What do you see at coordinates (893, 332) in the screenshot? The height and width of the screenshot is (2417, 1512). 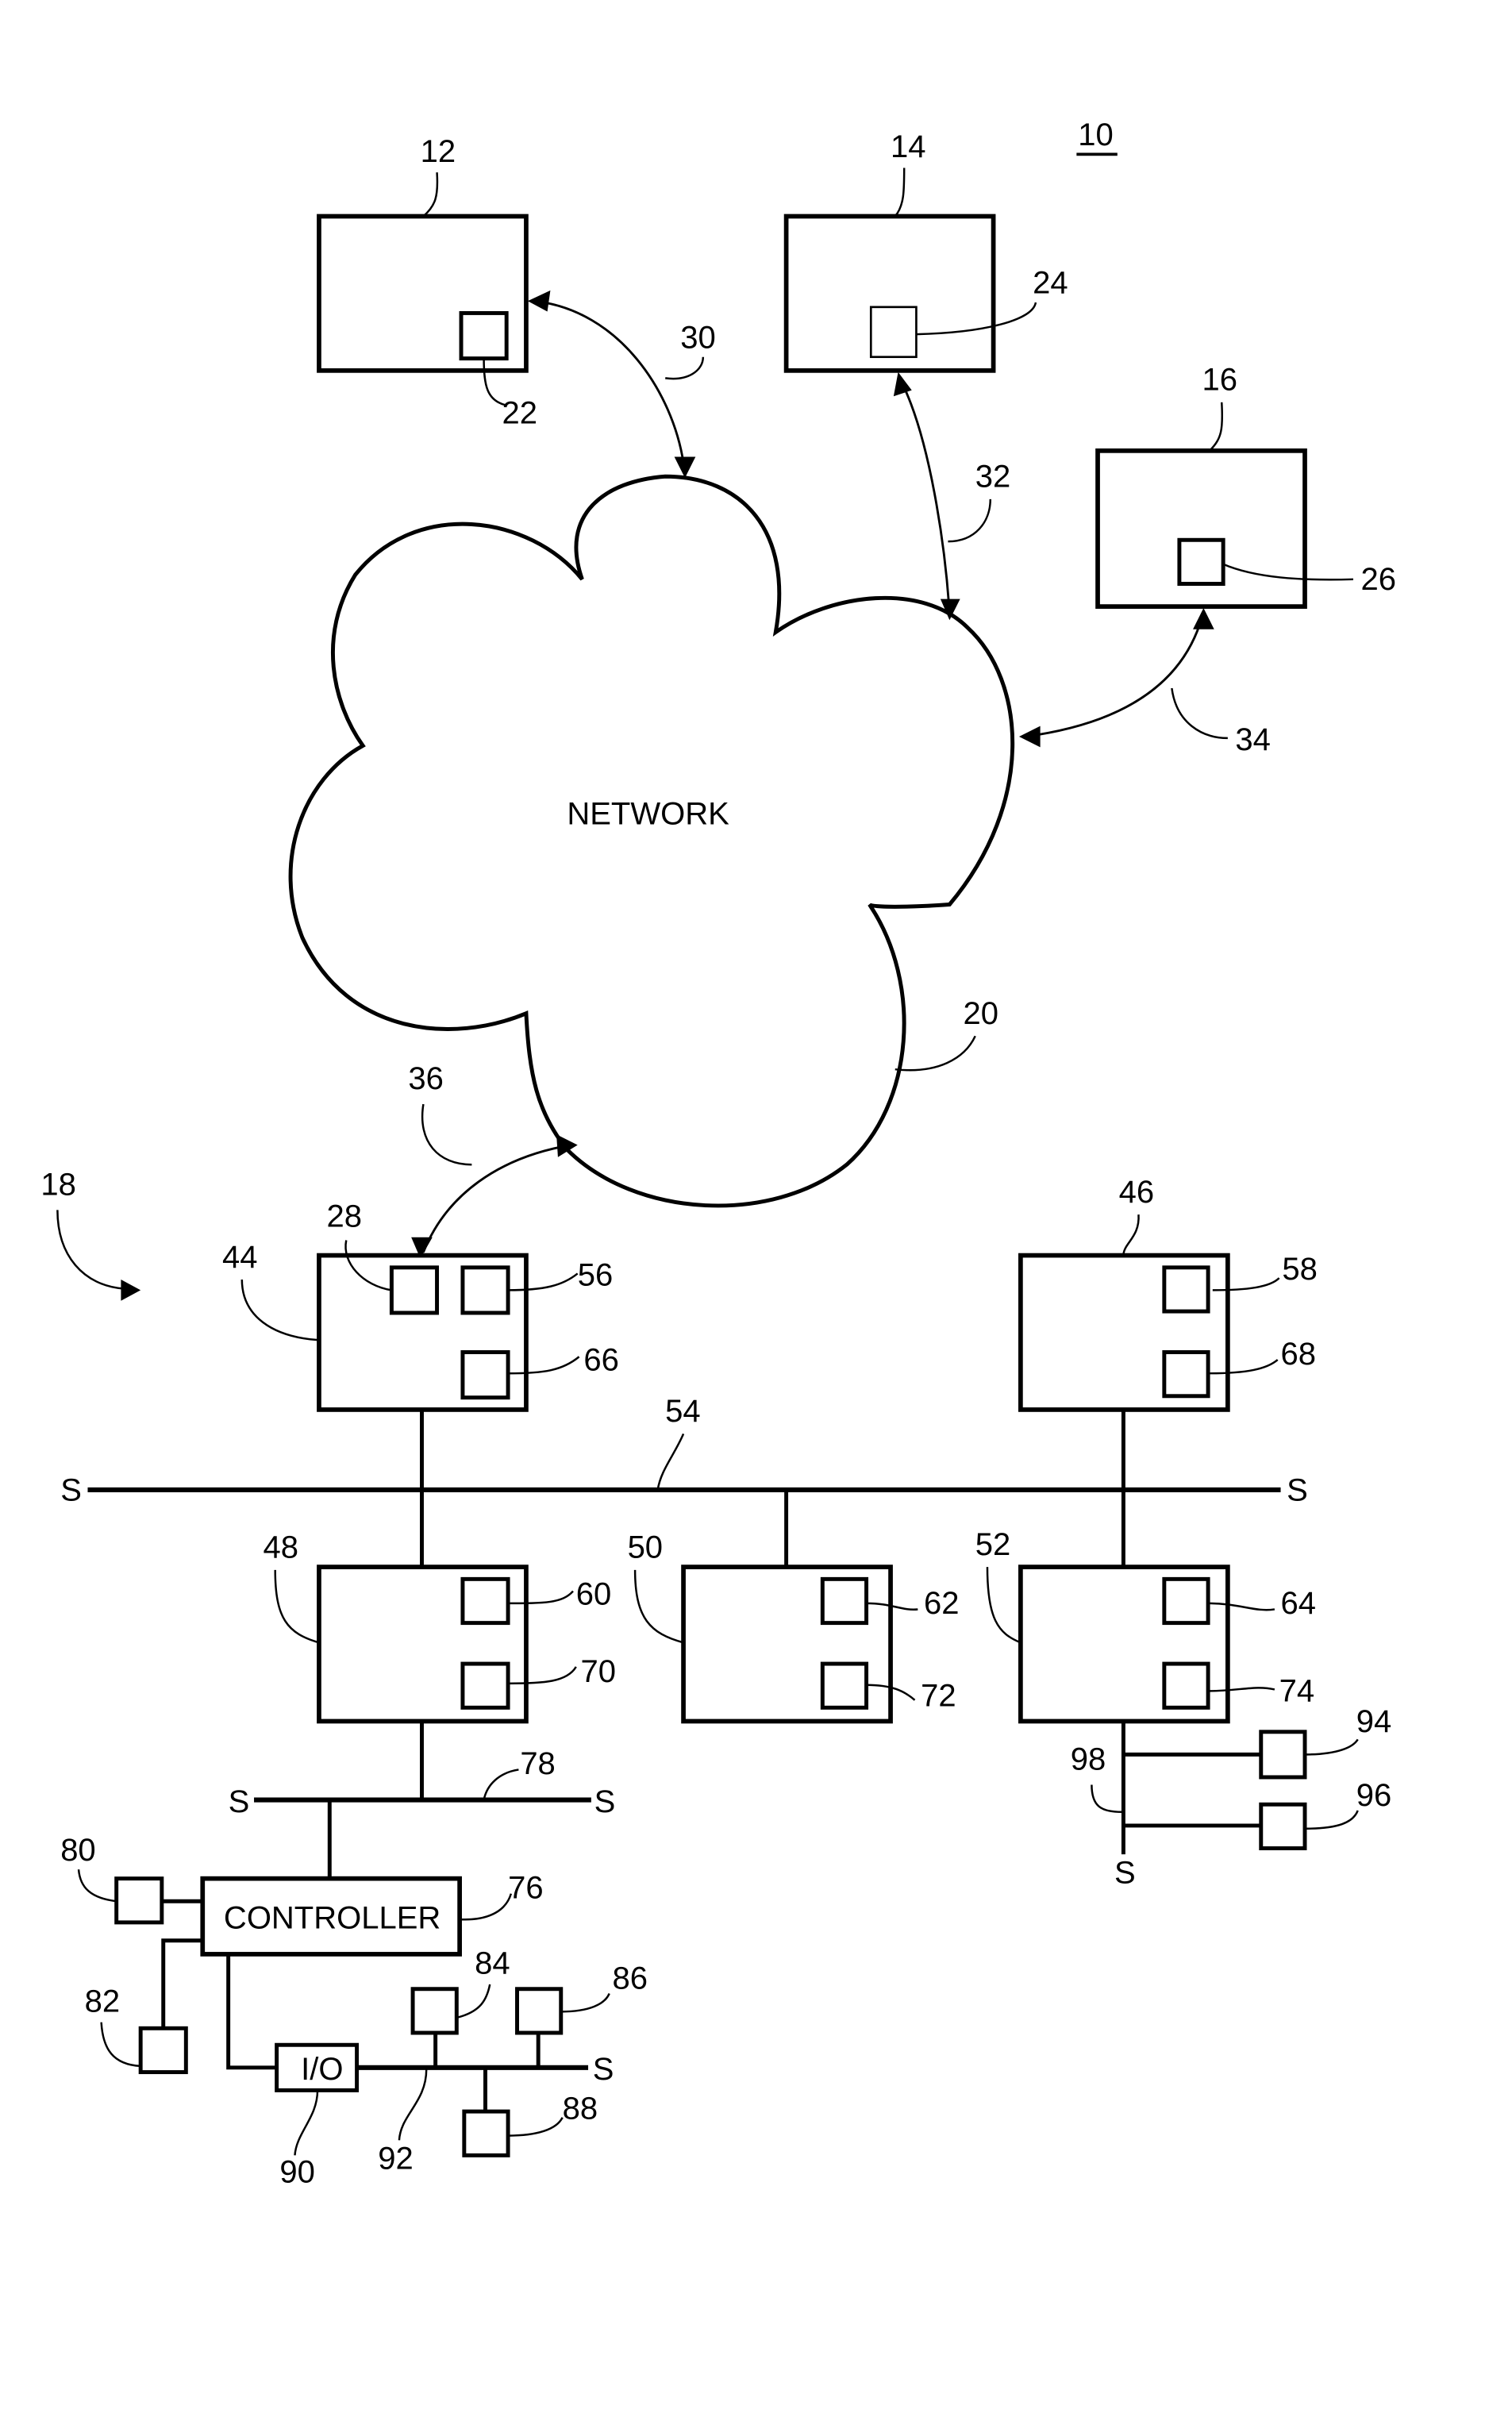 I see `module-24-box` at bounding box center [893, 332].